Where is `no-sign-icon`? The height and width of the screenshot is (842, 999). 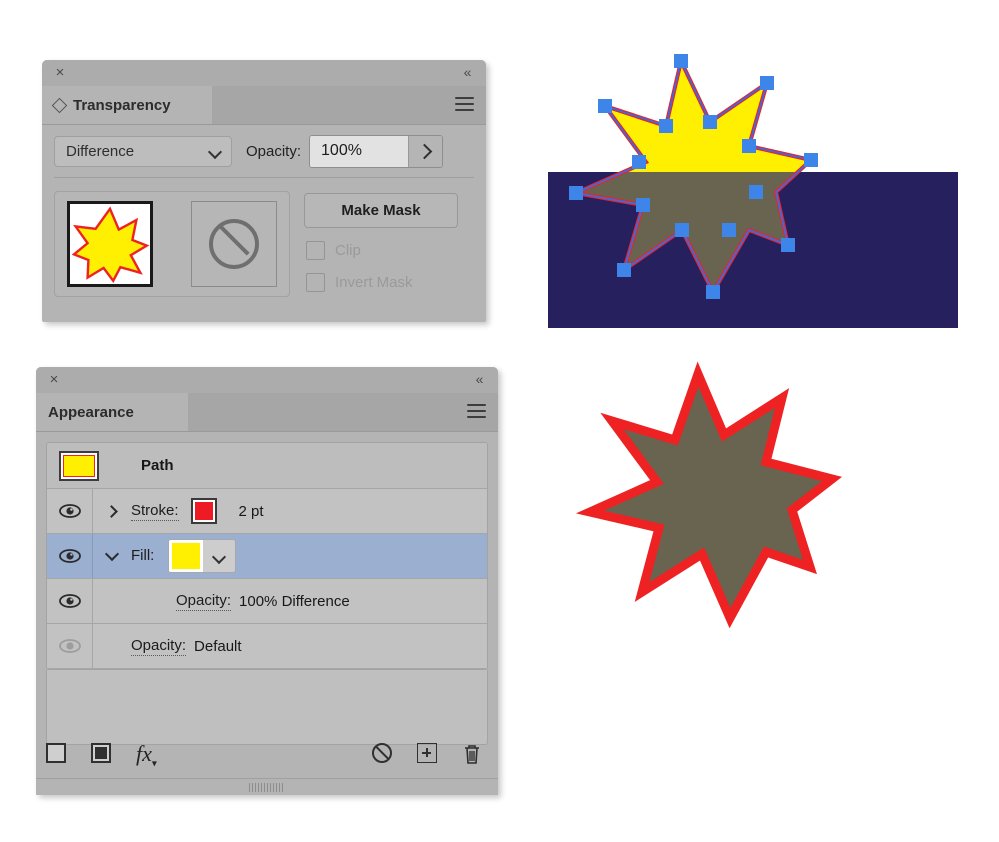 no-sign-icon is located at coordinates (382, 753).